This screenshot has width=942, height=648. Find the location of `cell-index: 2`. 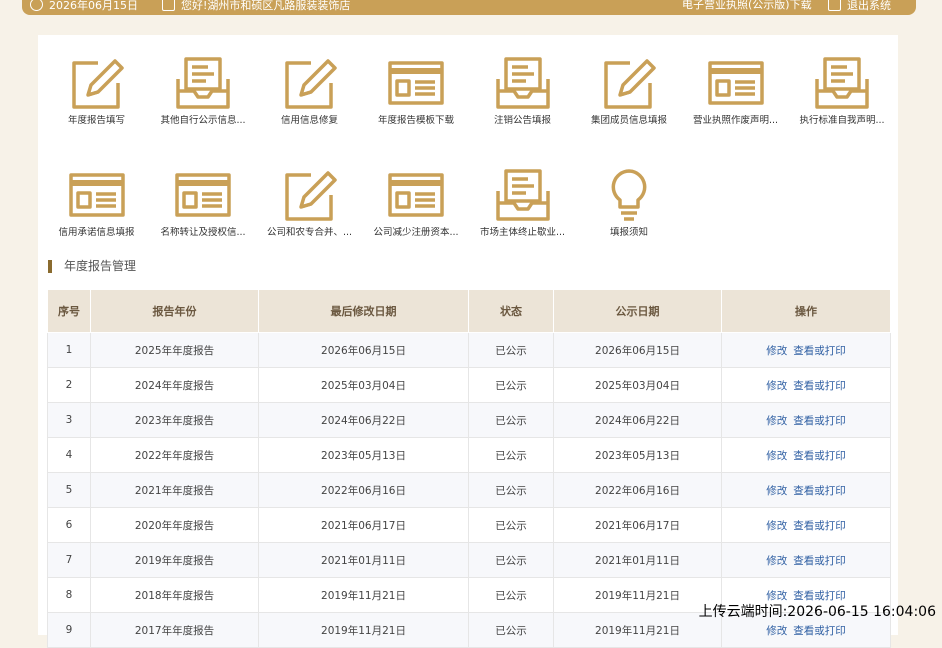

cell-index: 2 is located at coordinates (69, 385).